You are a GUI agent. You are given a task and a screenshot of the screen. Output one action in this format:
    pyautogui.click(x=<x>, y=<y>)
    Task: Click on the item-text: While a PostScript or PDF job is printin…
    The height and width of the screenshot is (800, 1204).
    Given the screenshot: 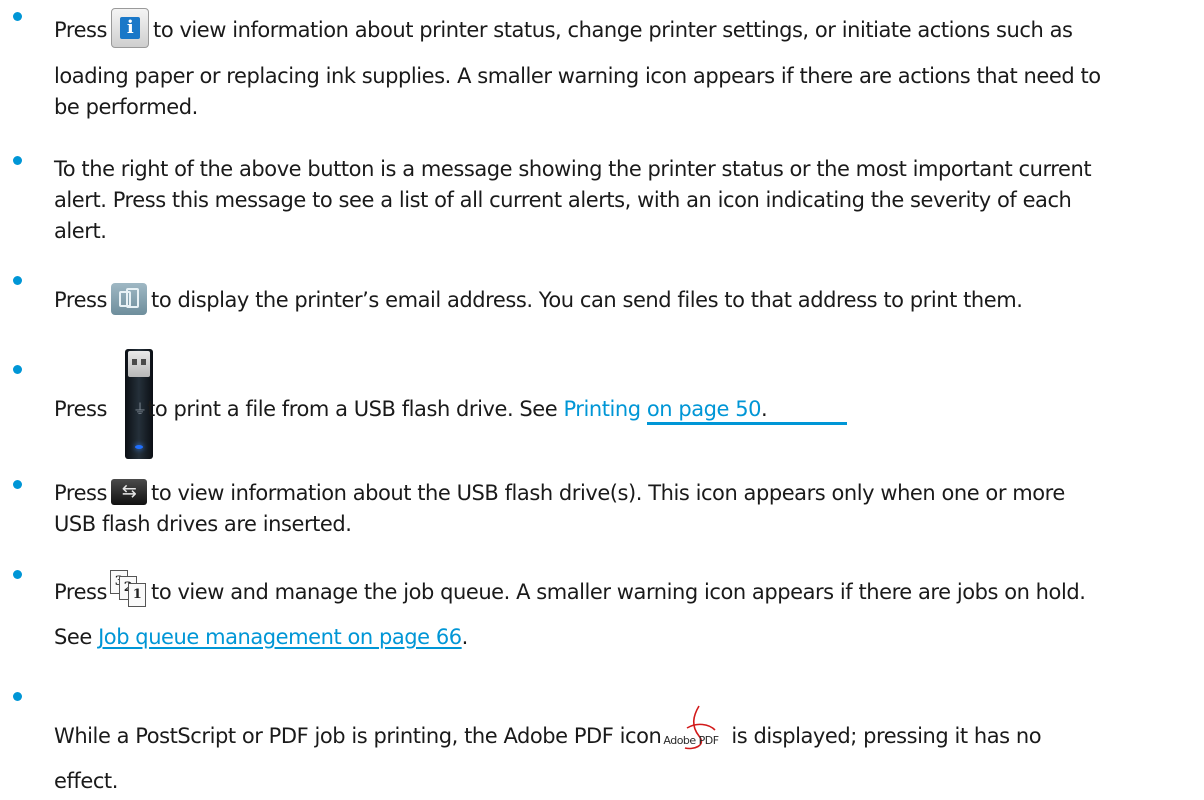 What is the action you would take?
    pyautogui.click(x=358, y=736)
    